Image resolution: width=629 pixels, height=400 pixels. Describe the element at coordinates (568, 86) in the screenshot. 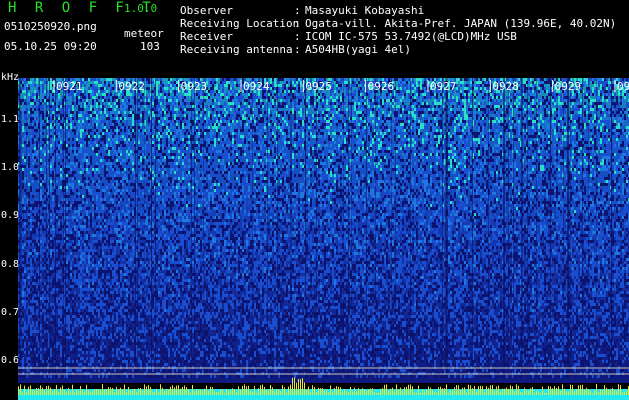

I see `x-tick-label: 0929` at that location.